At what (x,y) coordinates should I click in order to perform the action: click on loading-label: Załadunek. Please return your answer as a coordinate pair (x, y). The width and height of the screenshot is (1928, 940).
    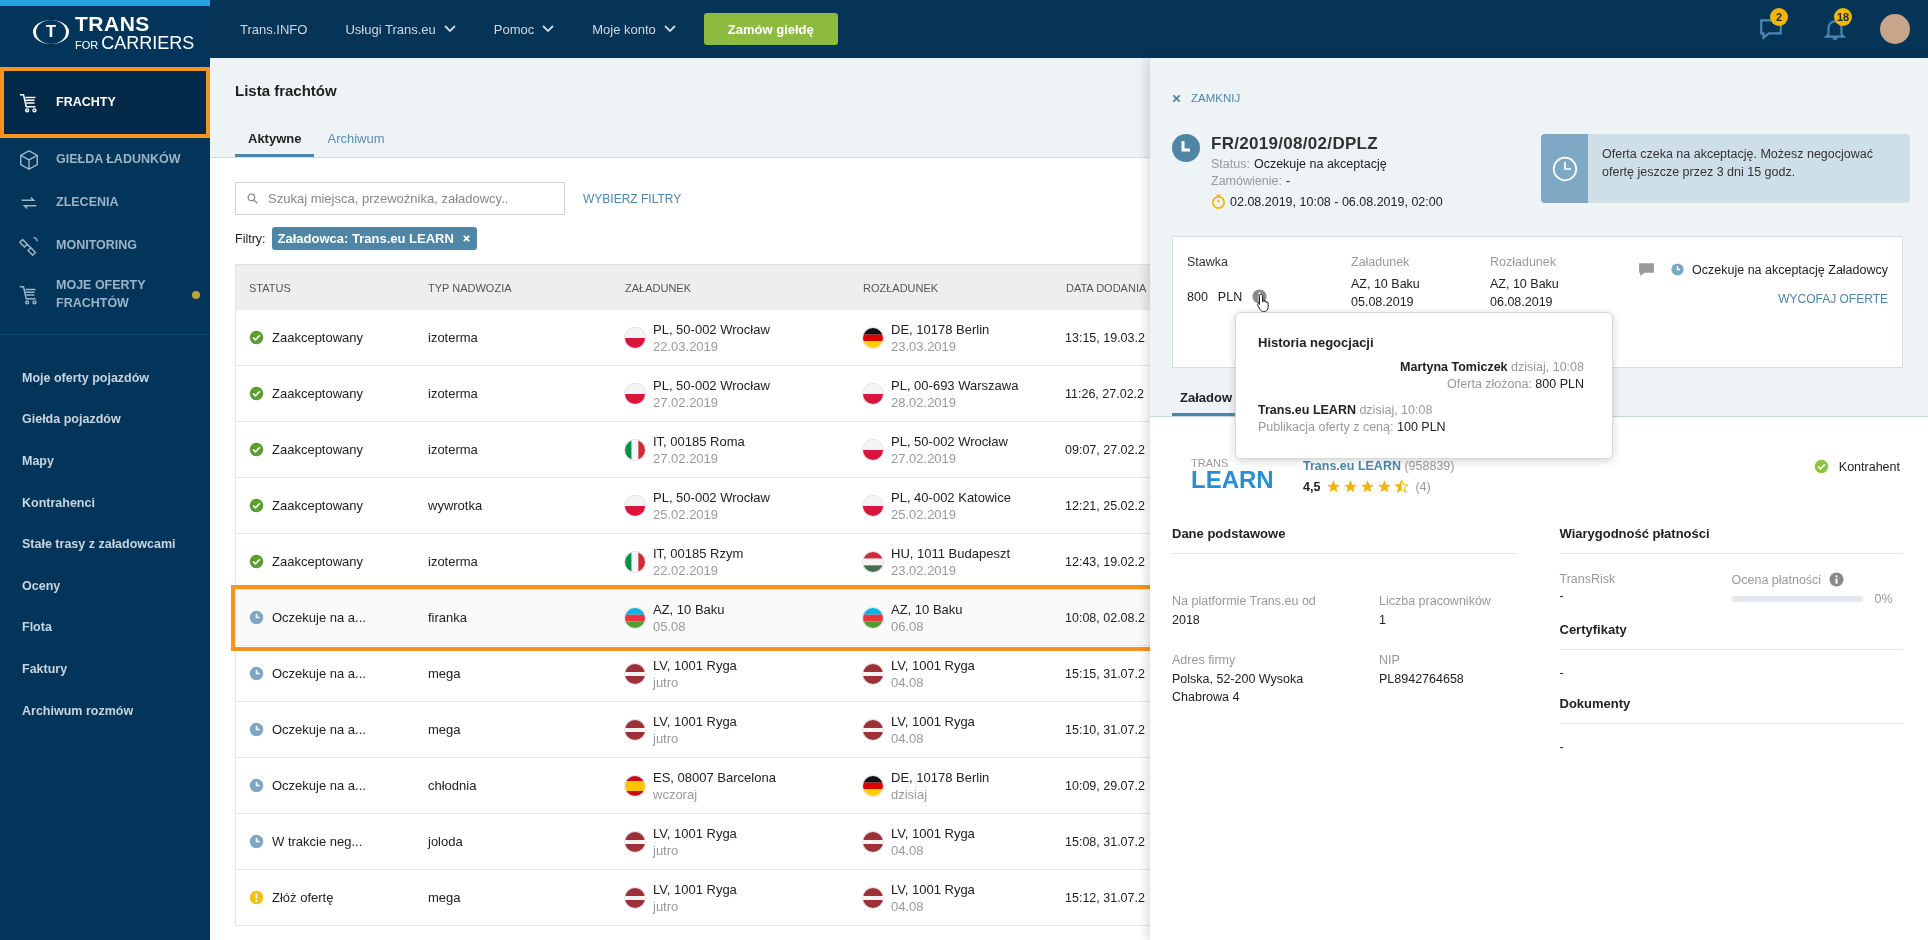
    Looking at the image, I should click on (1381, 262).